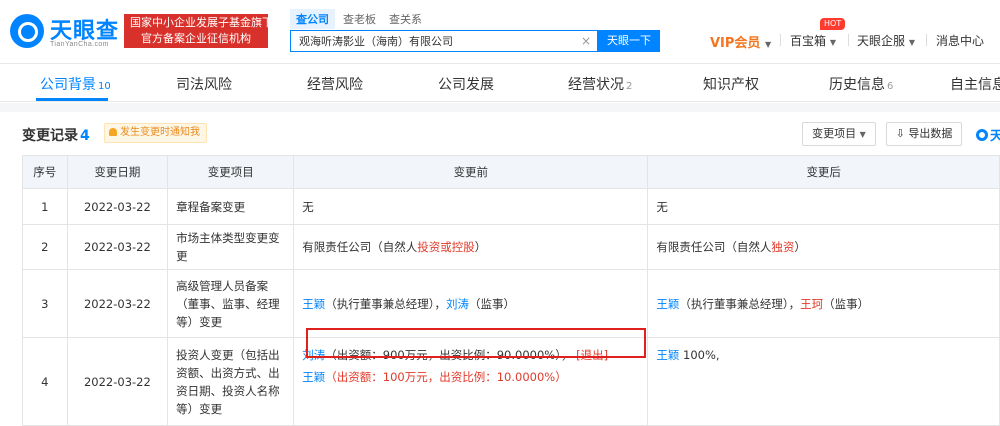 The height and width of the screenshot is (426, 1000). I want to click on search-button: 天眼一下, so click(629, 41).